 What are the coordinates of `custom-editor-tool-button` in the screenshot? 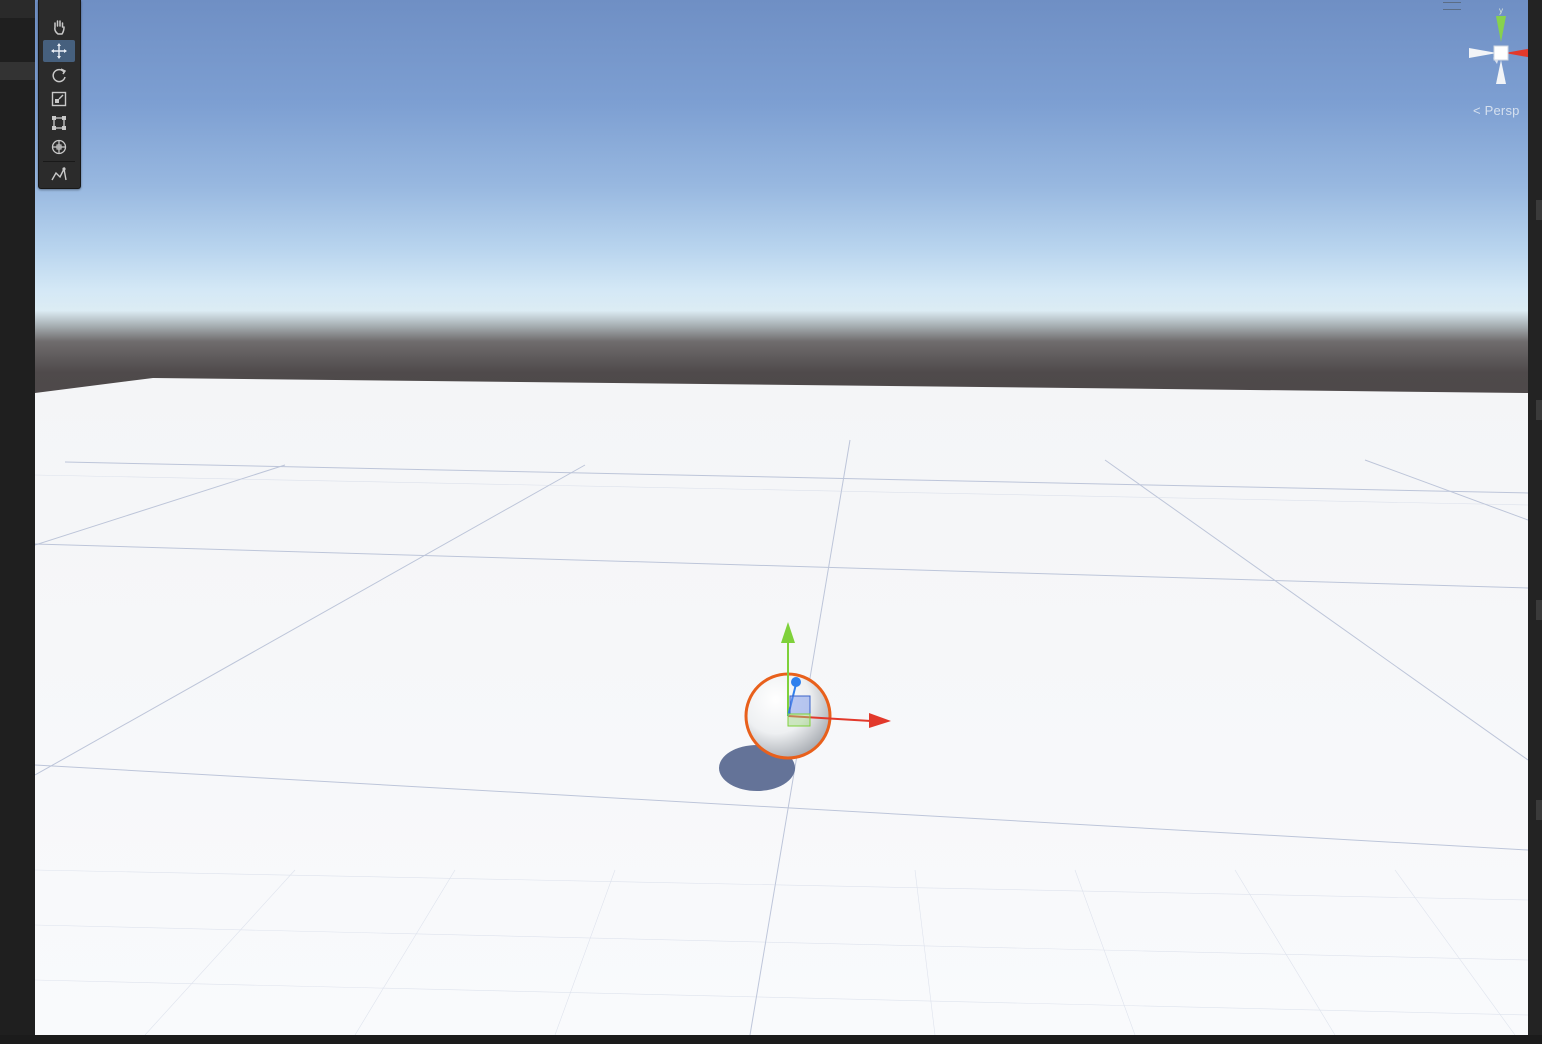 It's located at (59, 174).